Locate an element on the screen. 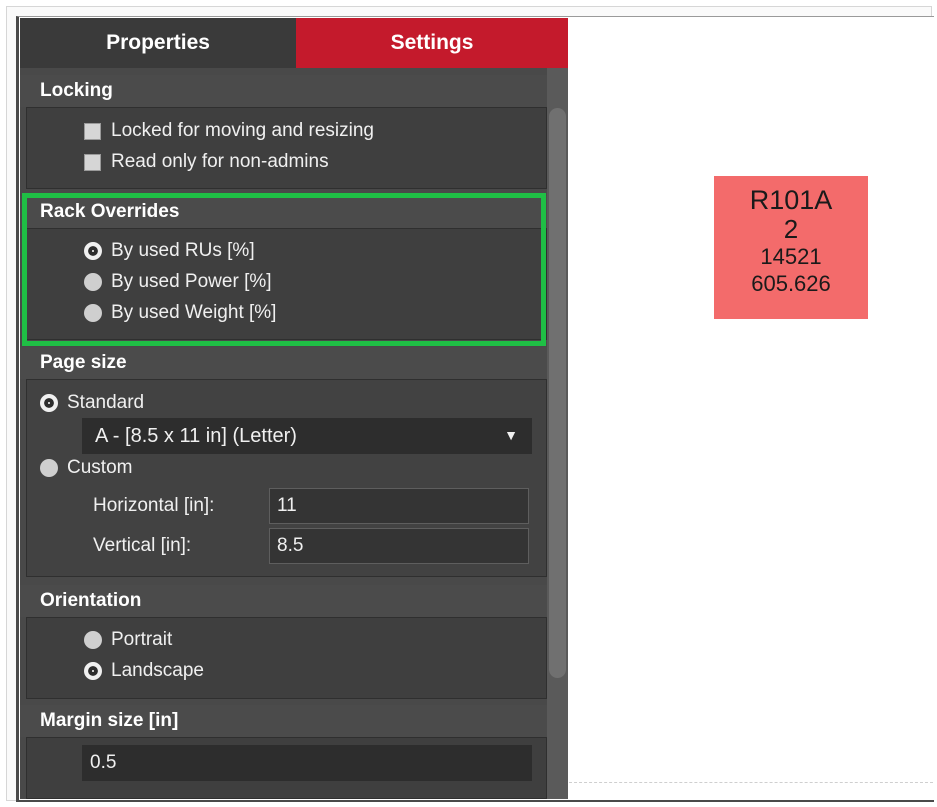 The width and height of the screenshot is (937, 807). radio-standard: Standard is located at coordinates (92, 403).